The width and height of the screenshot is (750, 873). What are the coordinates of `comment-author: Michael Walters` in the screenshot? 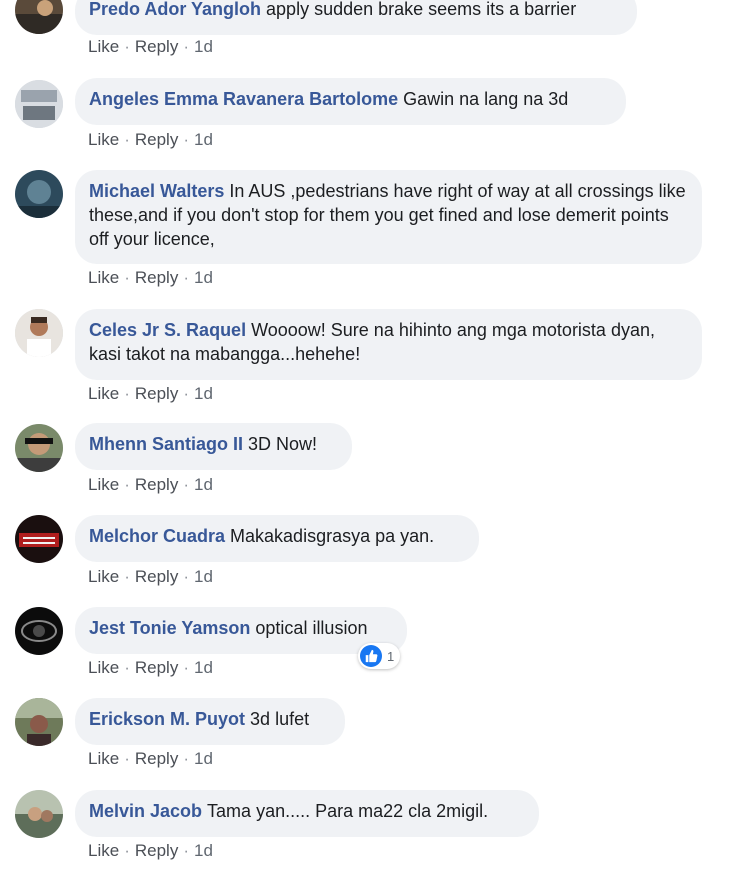 It's located at (156, 191).